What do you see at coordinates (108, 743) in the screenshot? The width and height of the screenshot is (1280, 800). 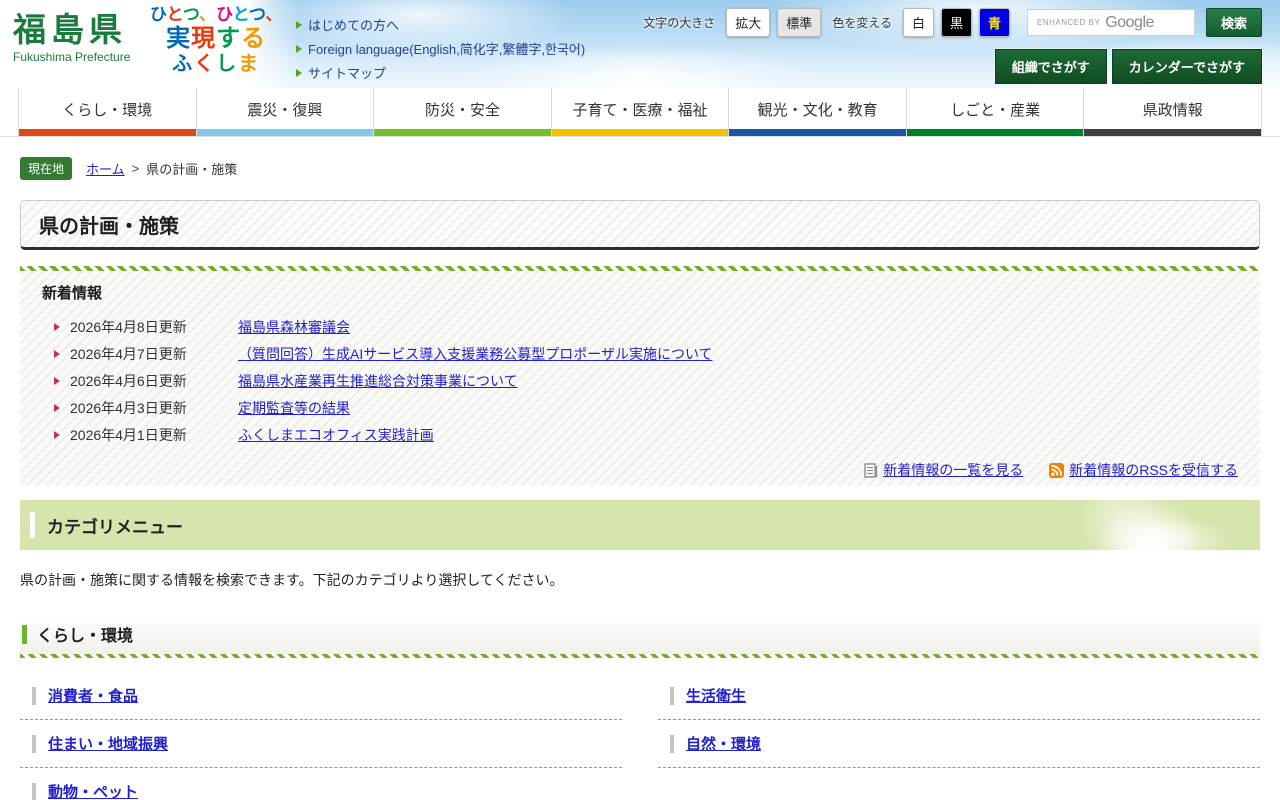 I see `category-link: 住まい・地域振興` at bounding box center [108, 743].